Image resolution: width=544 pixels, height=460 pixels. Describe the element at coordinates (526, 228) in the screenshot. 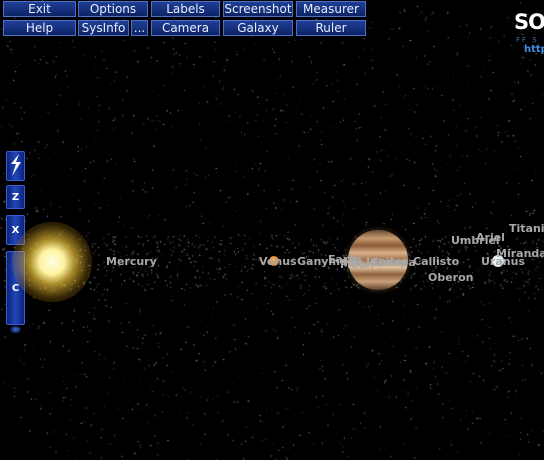

I see `label-titania: Titania` at that location.